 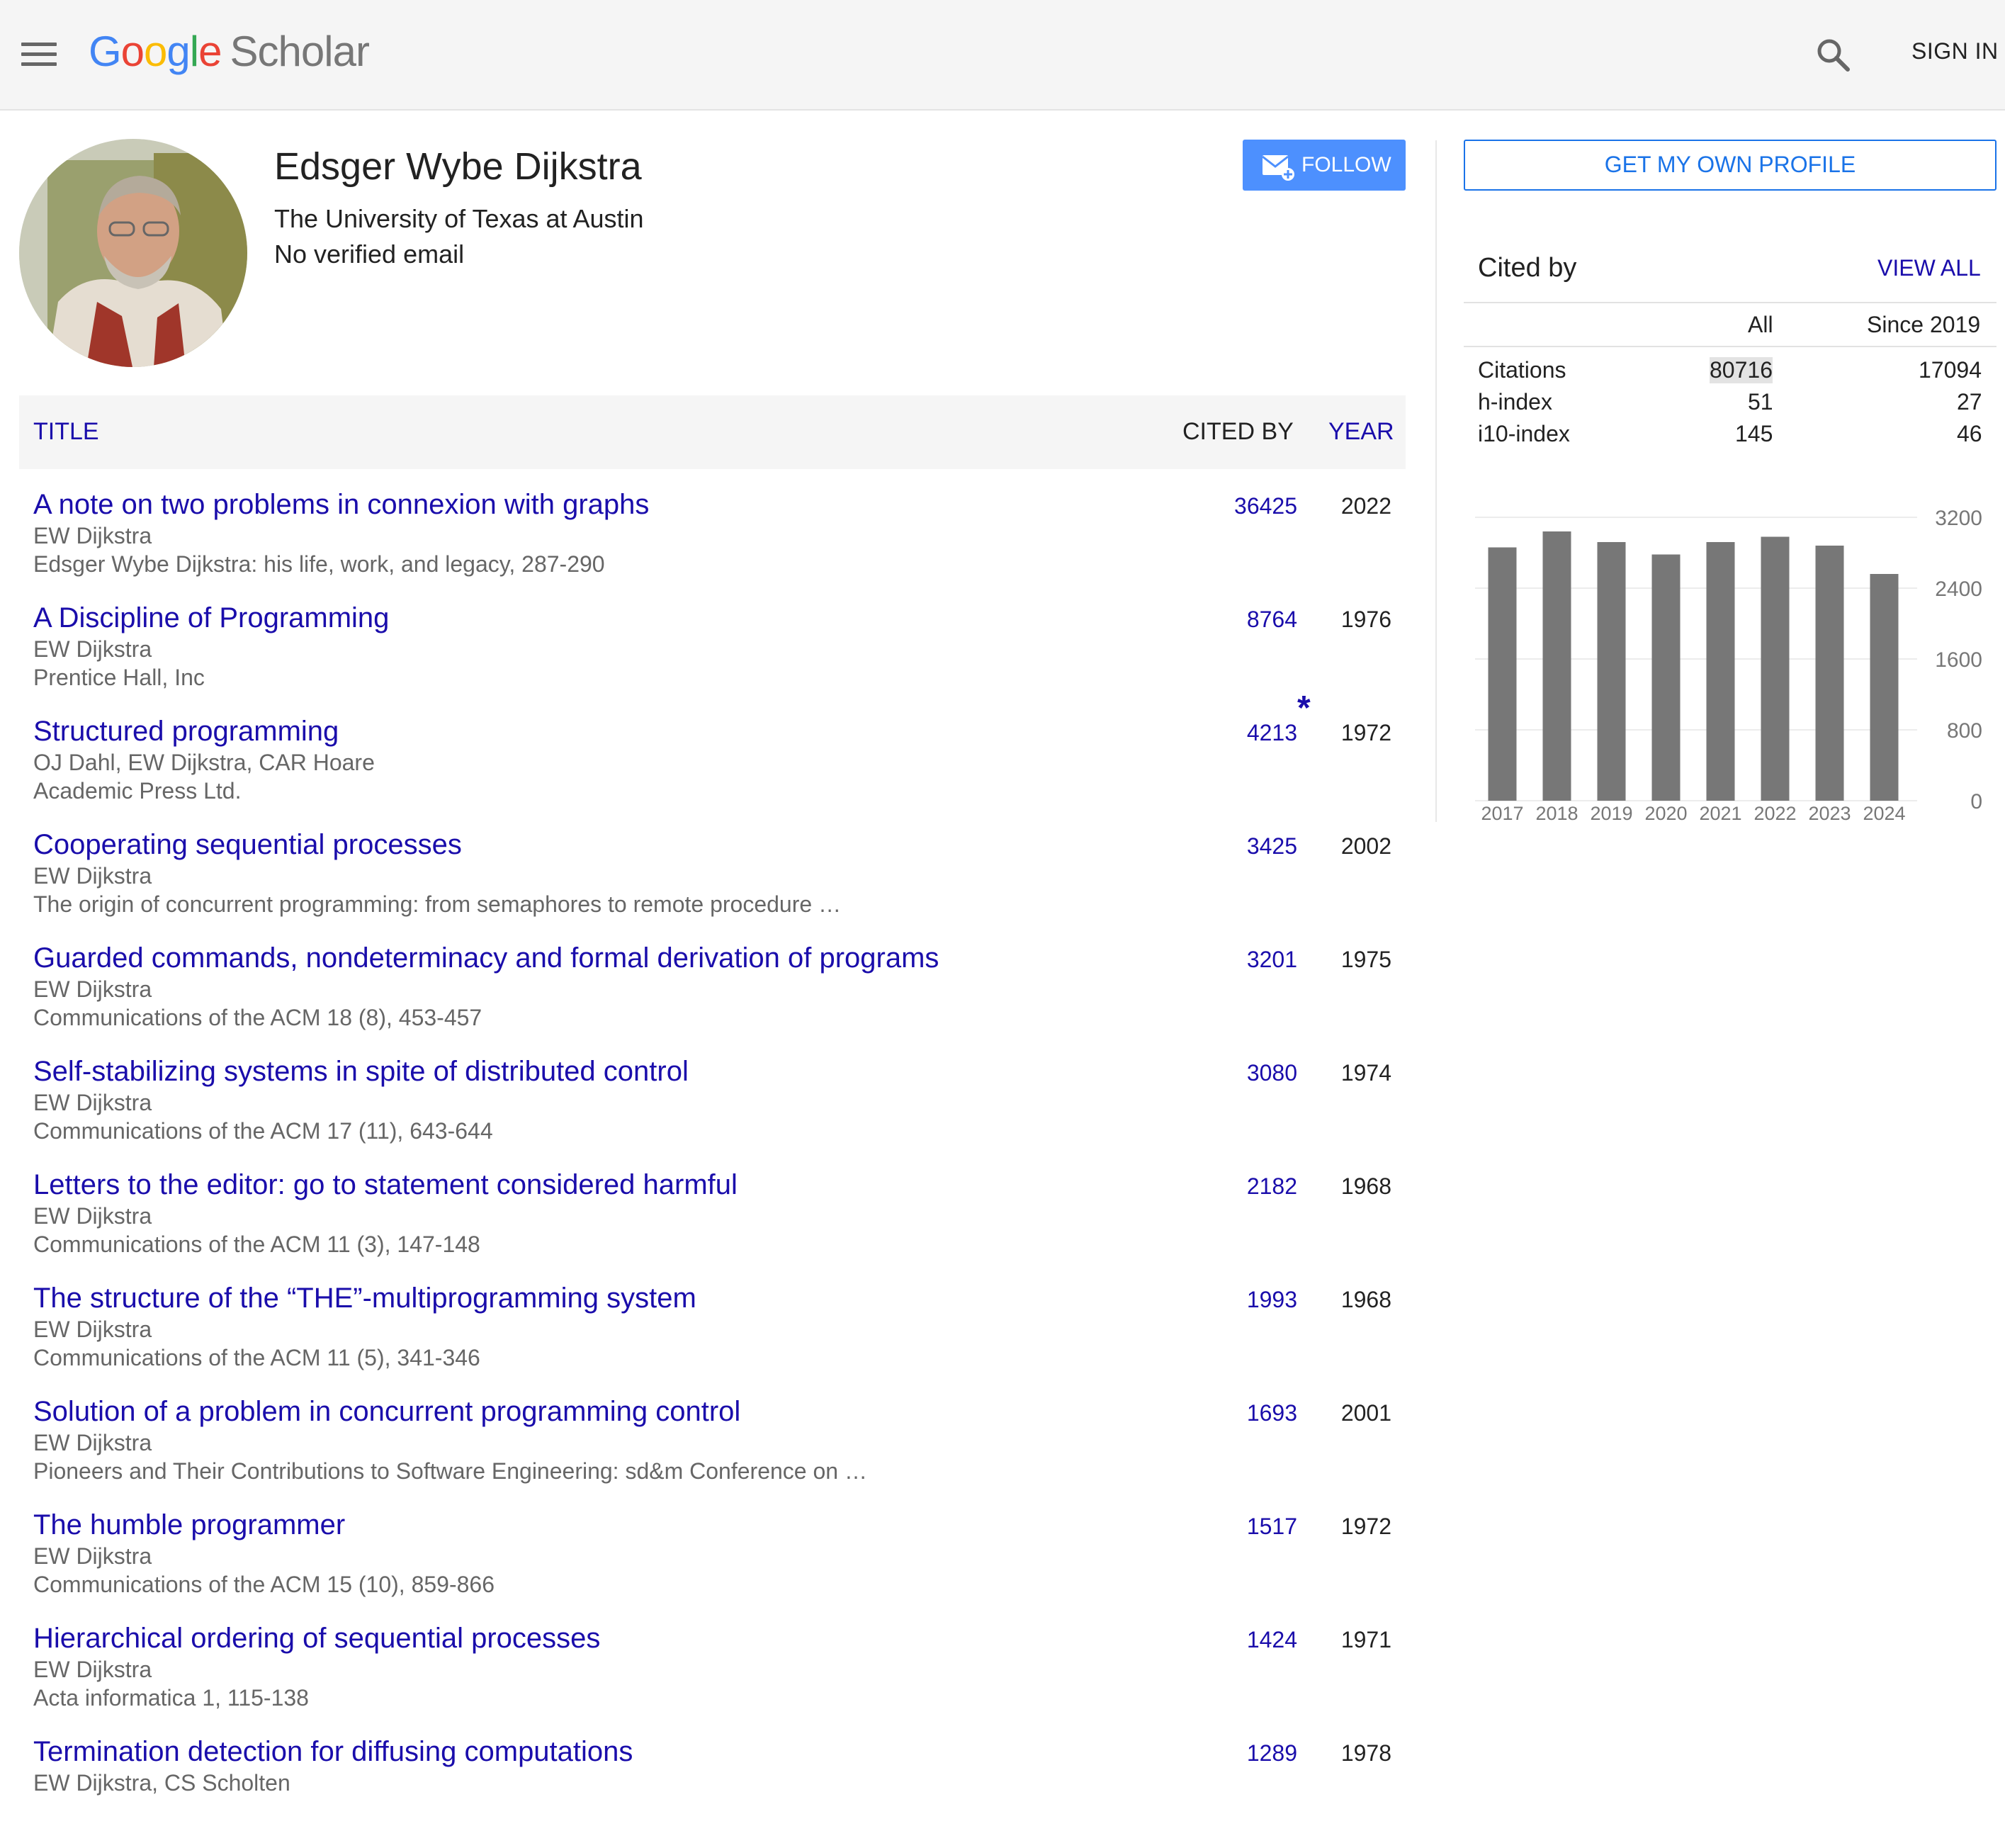 What do you see at coordinates (1833, 55) in the screenshot?
I see `search-icon` at bounding box center [1833, 55].